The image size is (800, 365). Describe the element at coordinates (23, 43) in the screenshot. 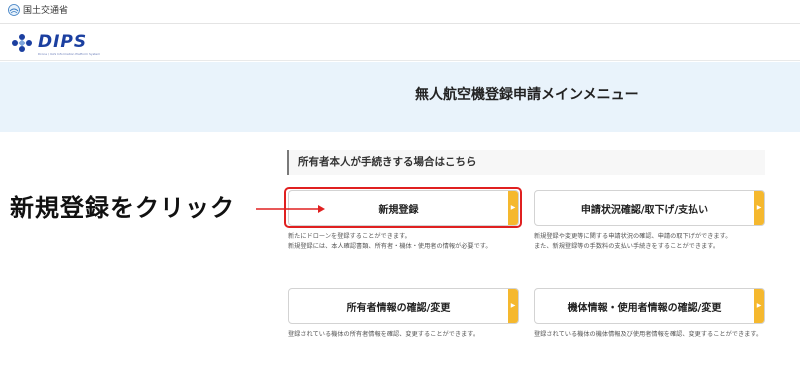

I see `dips-logo-icon` at that location.